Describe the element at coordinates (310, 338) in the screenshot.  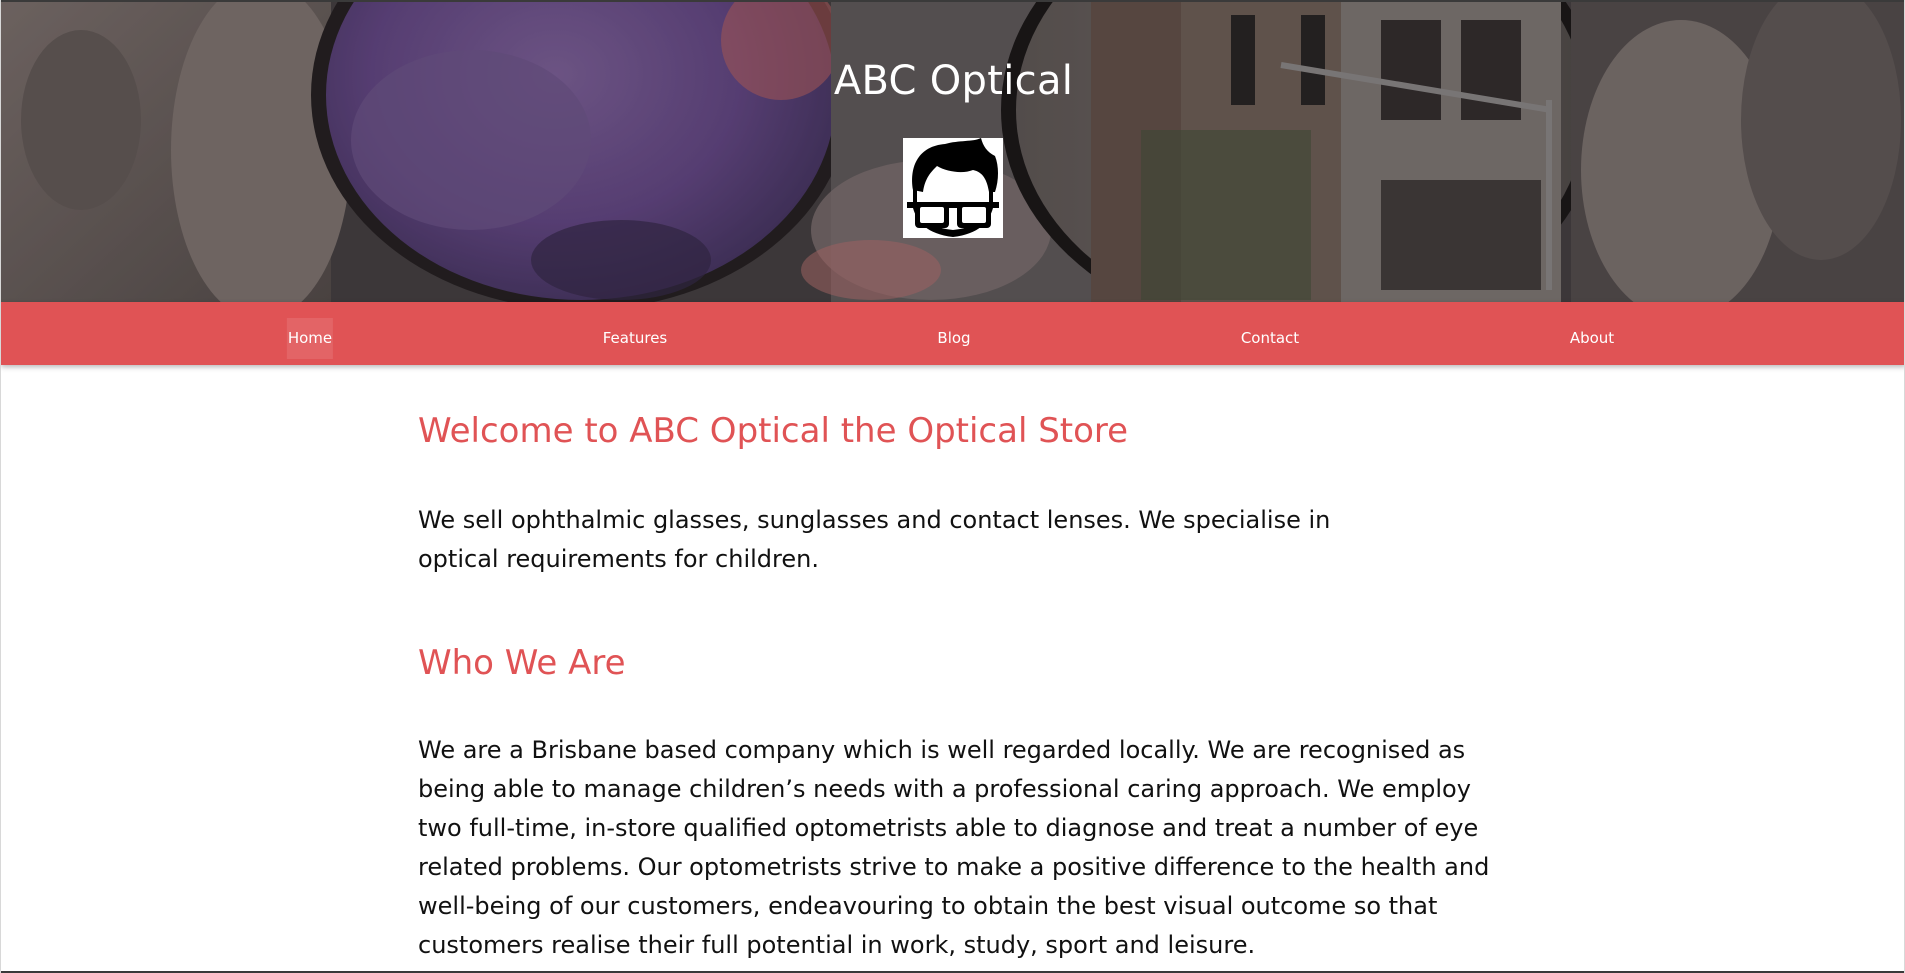
I see `nav-item-home: Home` at that location.